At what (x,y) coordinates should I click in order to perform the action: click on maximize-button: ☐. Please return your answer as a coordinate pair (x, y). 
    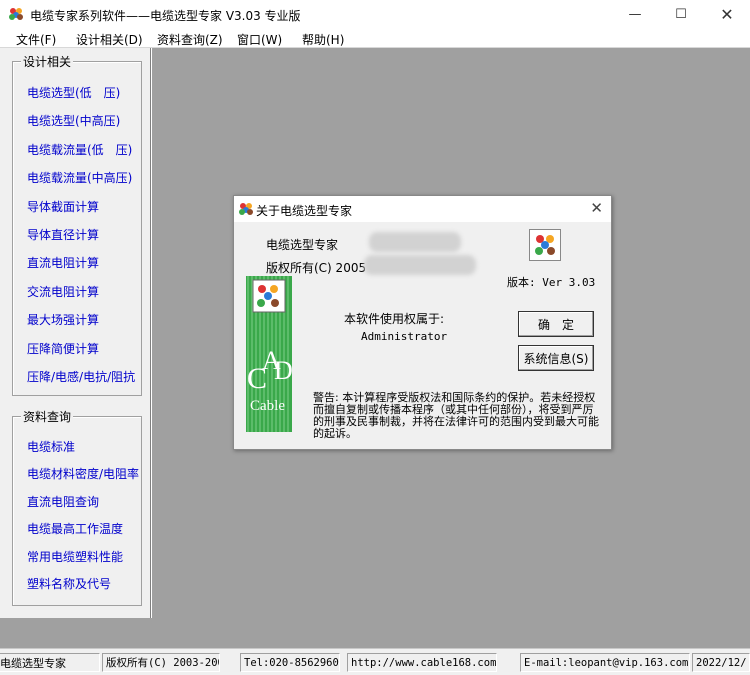
    Looking at the image, I should click on (681, 14).